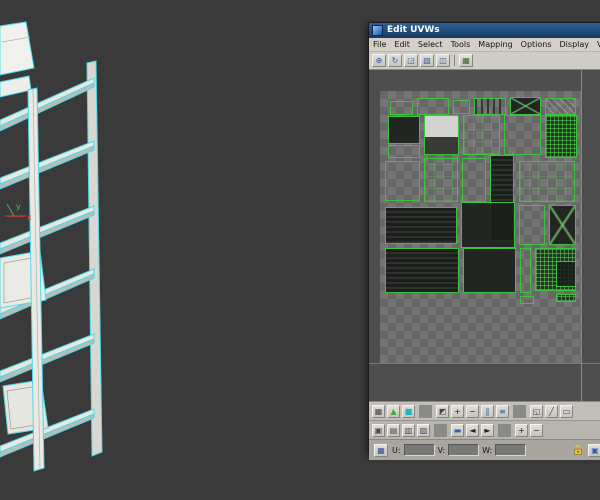  What do you see at coordinates (94, 258) in the screenshot?
I see `shelf-post-right` at bounding box center [94, 258].